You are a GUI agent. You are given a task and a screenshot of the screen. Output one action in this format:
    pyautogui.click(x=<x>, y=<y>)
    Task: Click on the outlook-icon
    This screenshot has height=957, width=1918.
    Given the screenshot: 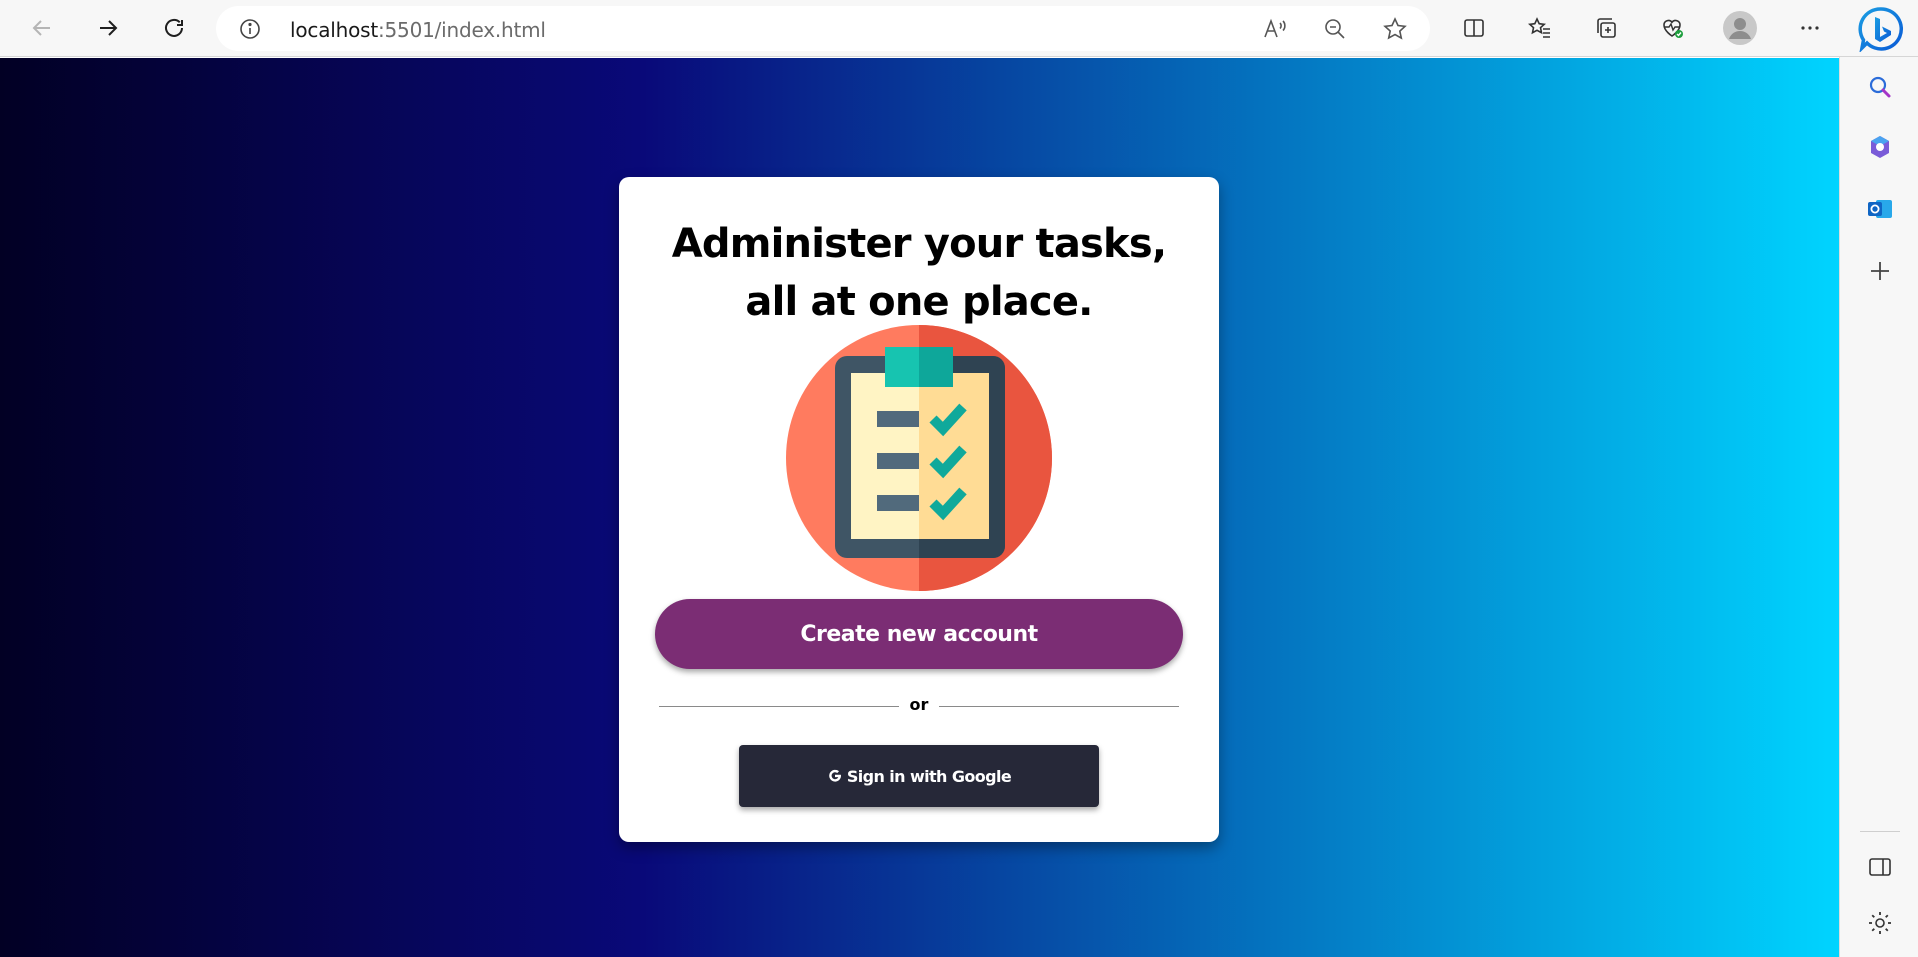 What is the action you would take?
    pyautogui.click(x=1880, y=209)
    